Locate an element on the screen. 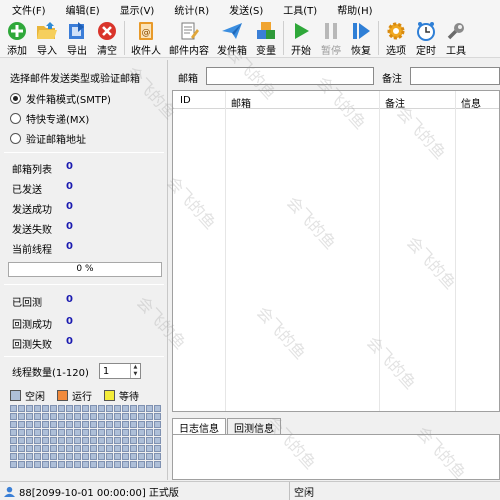 This screenshot has height=500, width=500. add-button: 添加 is located at coordinates (17, 38).